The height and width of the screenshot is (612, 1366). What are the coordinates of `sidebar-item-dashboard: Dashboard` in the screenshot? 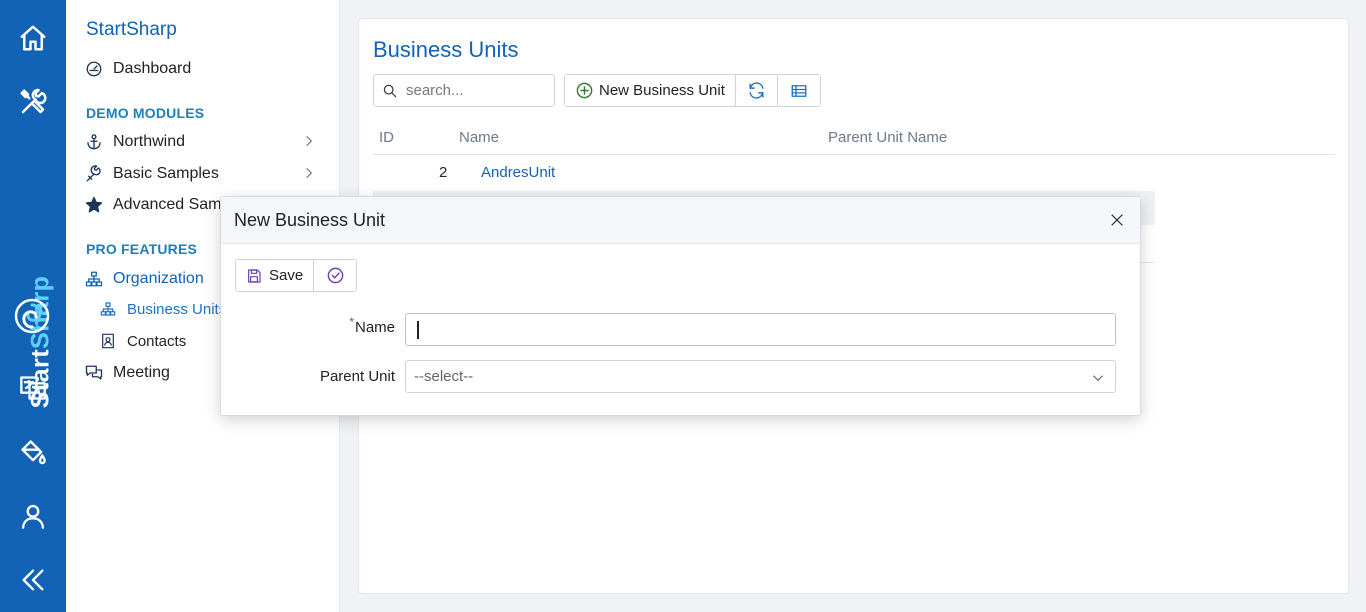 It's located at (207, 69).